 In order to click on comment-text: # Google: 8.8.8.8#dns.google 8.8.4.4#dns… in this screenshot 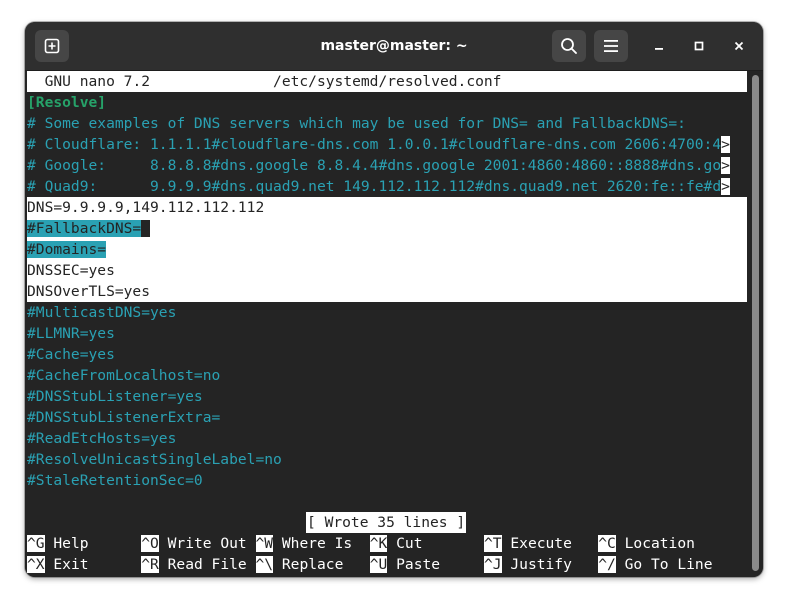, I will do `click(374, 165)`.